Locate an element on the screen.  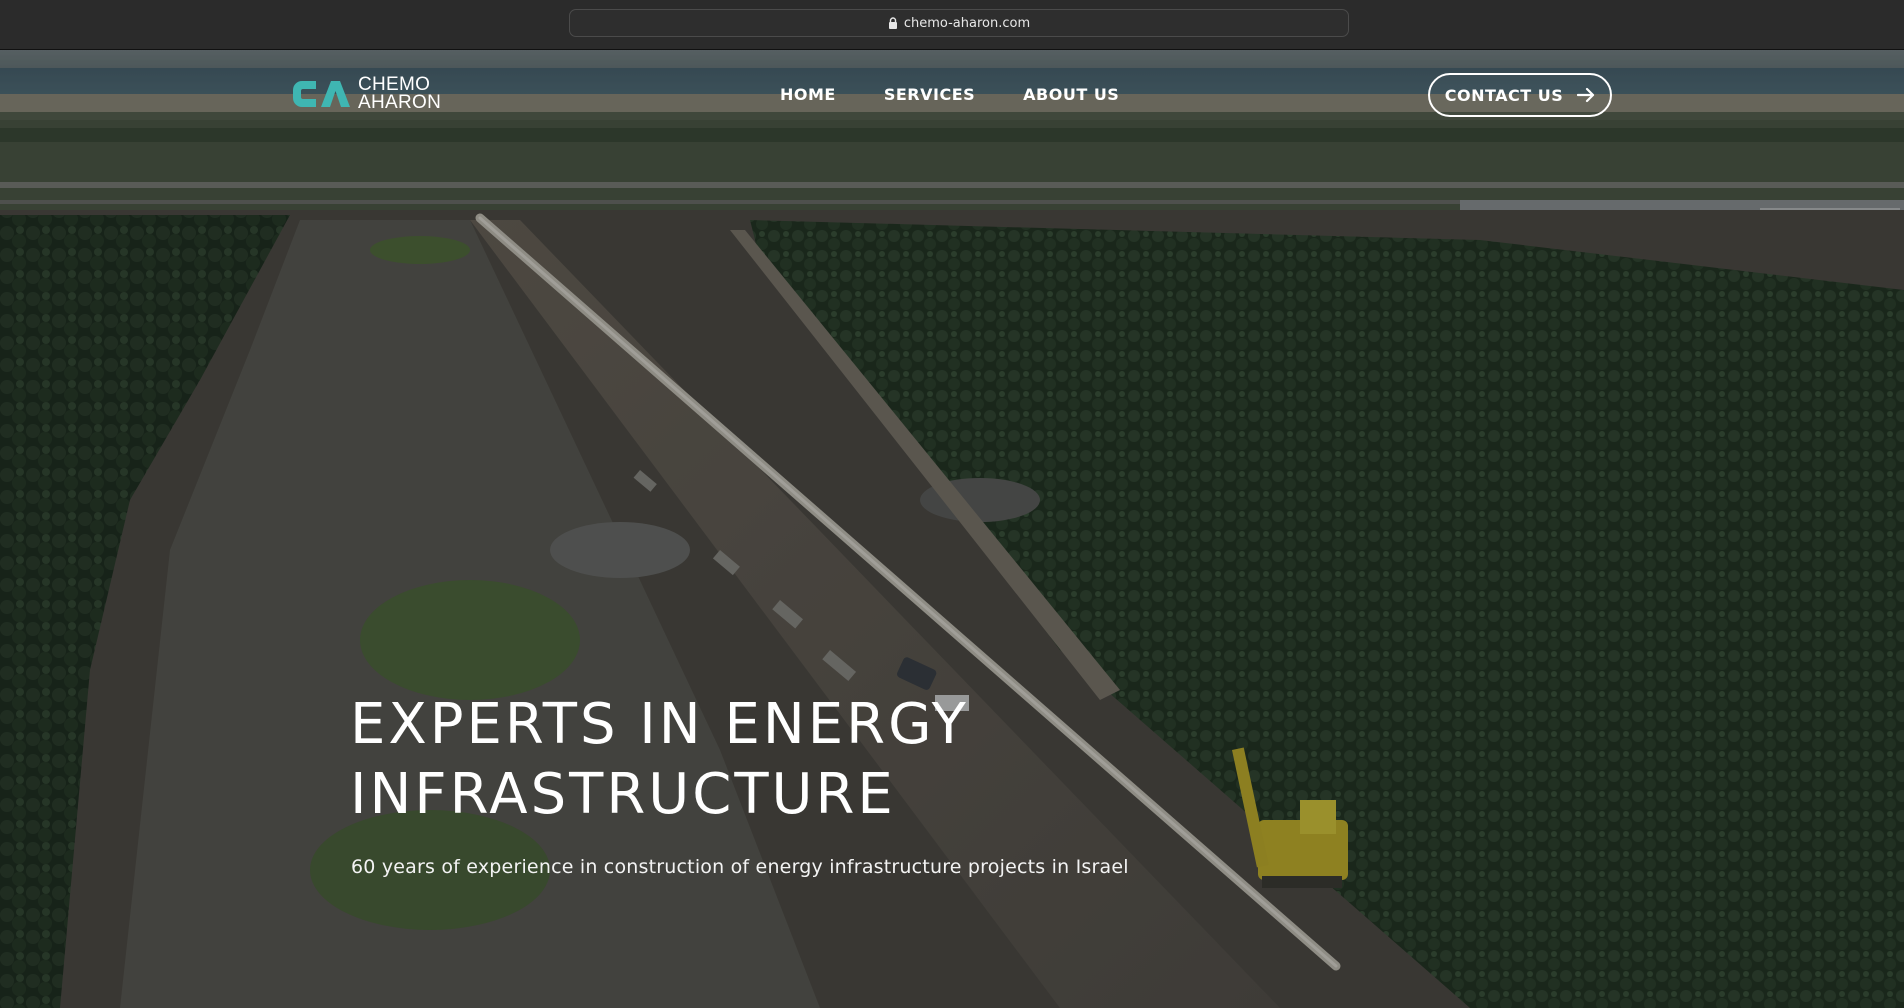
logo: CHEMO AHARON is located at coordinates (366, 94).